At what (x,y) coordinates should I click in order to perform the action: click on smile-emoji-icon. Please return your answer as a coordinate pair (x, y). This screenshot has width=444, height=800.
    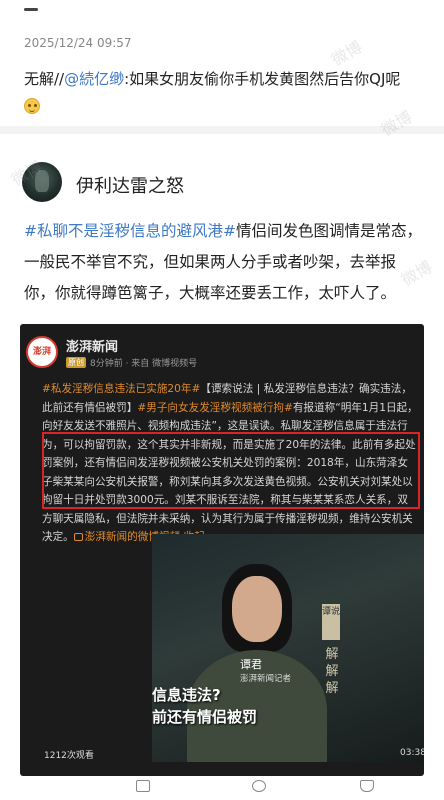
    Looking at the image, I should click on (32, 106).